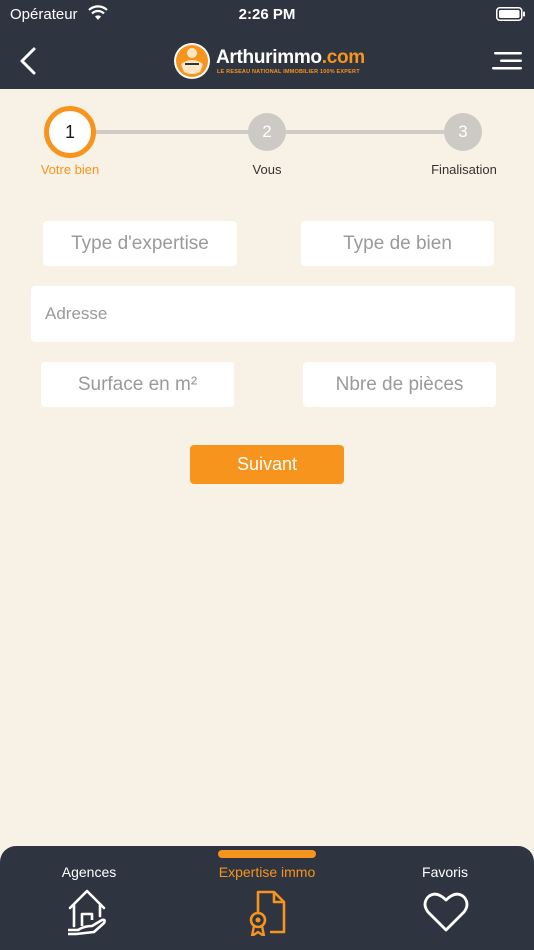 This screenshot has width=534, height=950. I want to click on tab-agences-label: Agences, so click(89, 872).